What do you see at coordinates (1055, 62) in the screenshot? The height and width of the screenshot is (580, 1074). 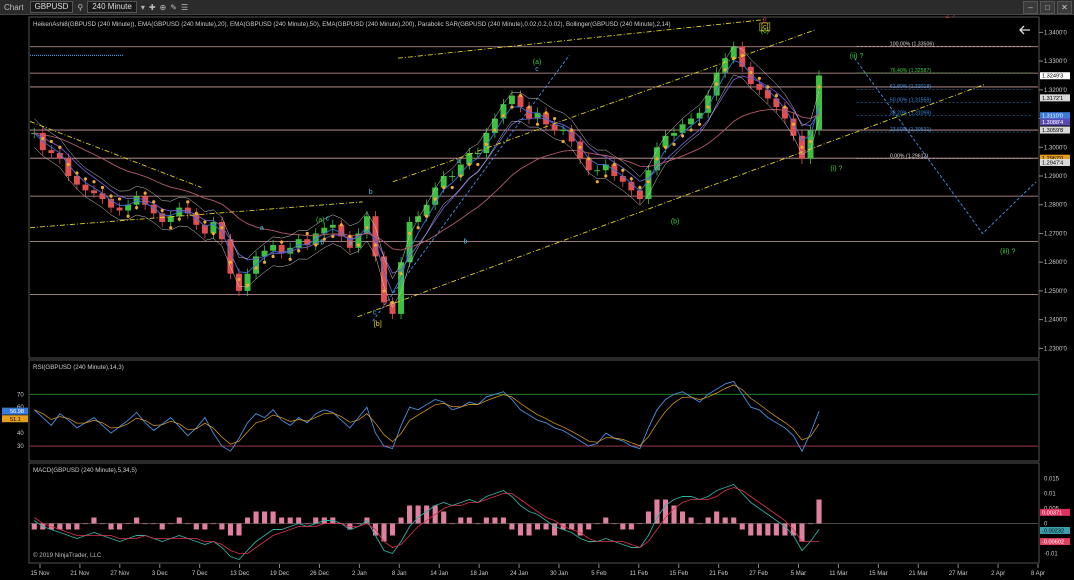 I see `price-tick-label: 1.3300'0` at bounding box center [1055, 62].